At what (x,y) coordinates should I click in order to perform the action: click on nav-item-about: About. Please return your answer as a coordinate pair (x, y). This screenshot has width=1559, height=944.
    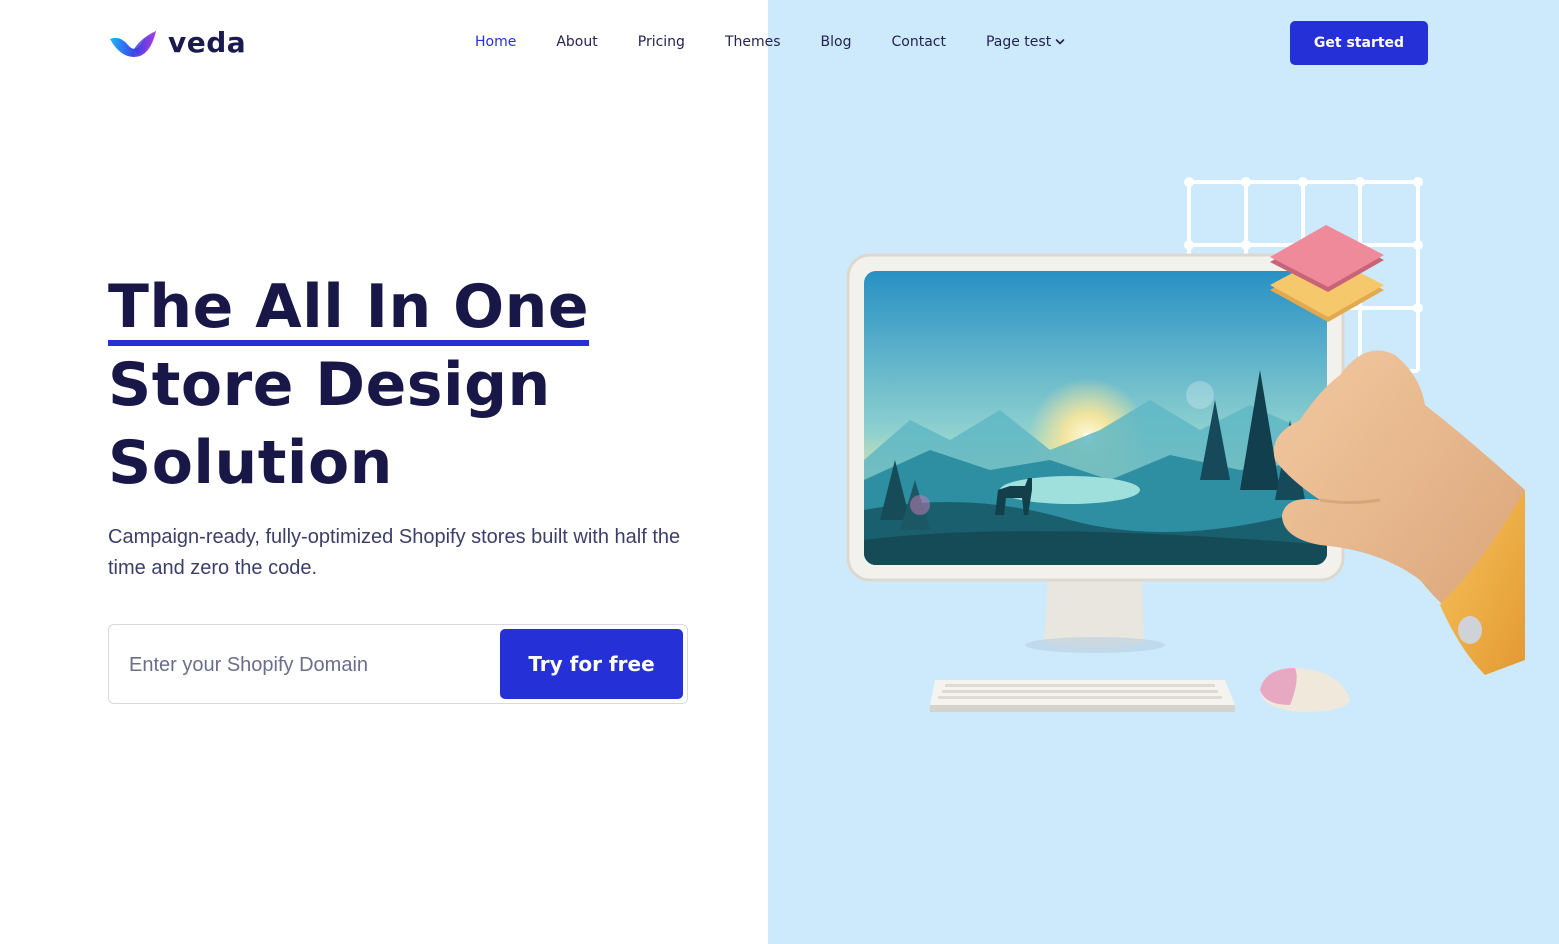
    Looking at the image, I should click on (576, 42).